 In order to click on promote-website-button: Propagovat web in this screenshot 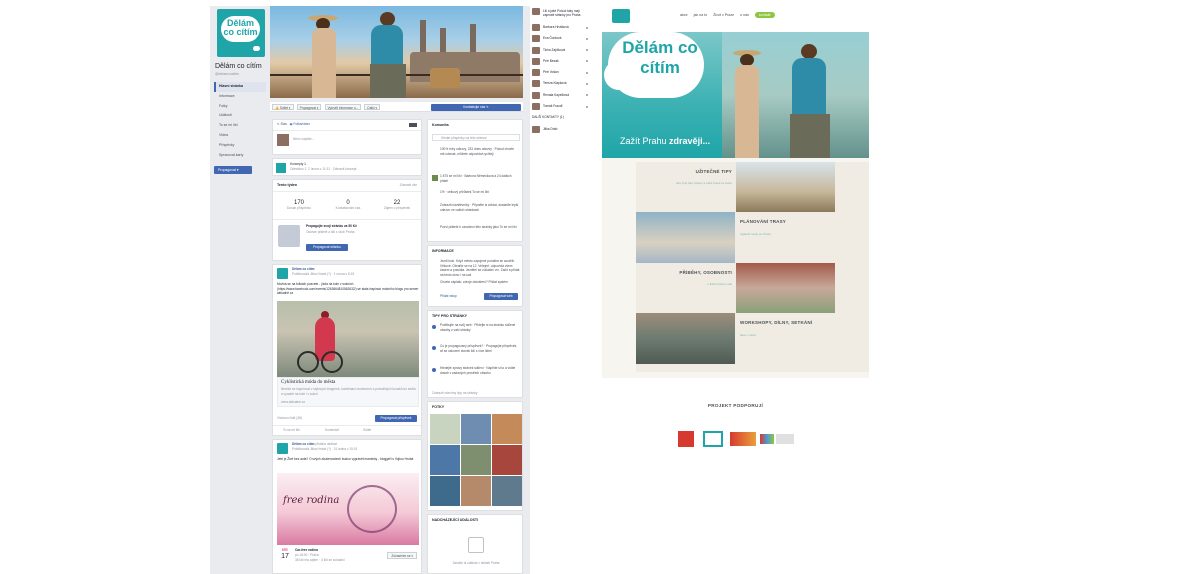, I will do `click(501, 296)`.